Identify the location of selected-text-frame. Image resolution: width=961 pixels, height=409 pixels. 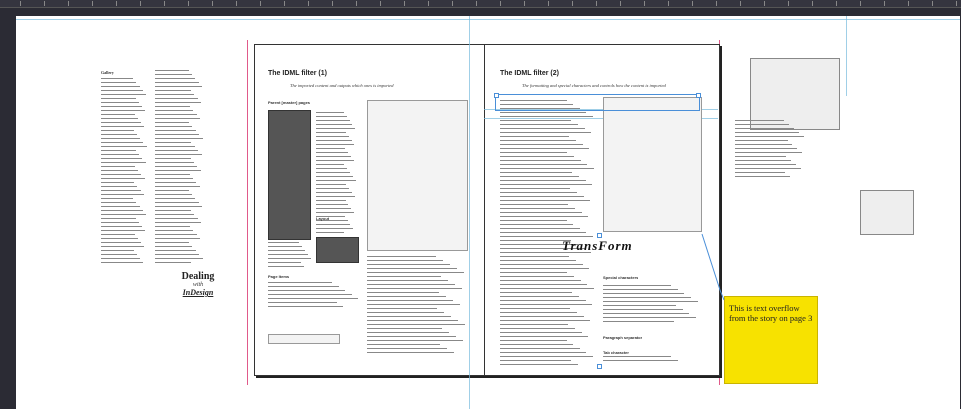
(597, 102).